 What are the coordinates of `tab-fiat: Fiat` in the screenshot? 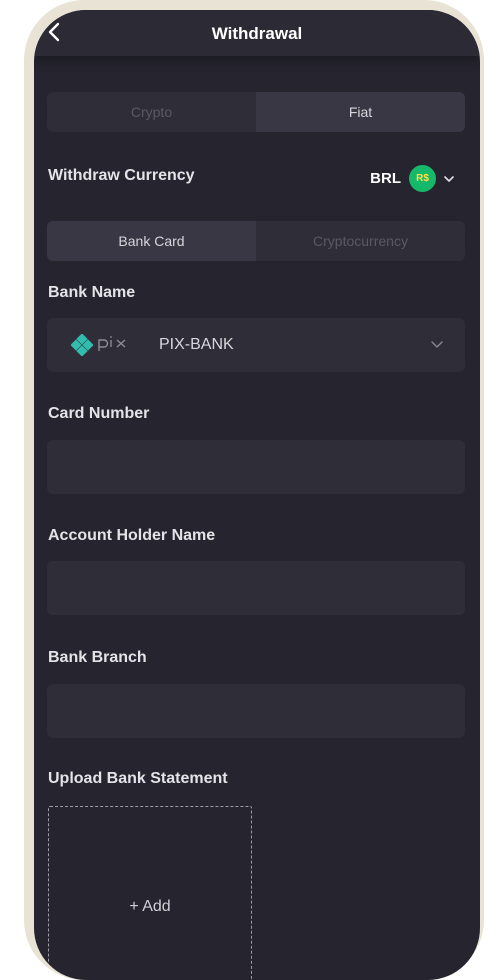 It's located at (360, 112).